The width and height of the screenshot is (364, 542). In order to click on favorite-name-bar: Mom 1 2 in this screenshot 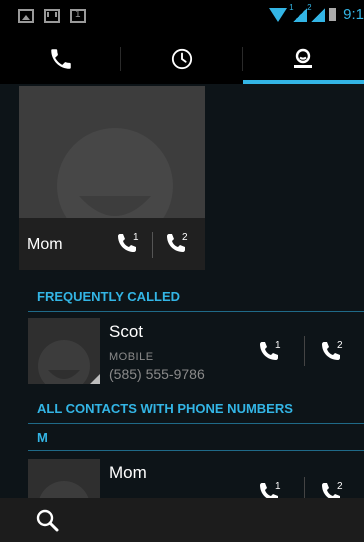, I will do `click(112, 244)`.